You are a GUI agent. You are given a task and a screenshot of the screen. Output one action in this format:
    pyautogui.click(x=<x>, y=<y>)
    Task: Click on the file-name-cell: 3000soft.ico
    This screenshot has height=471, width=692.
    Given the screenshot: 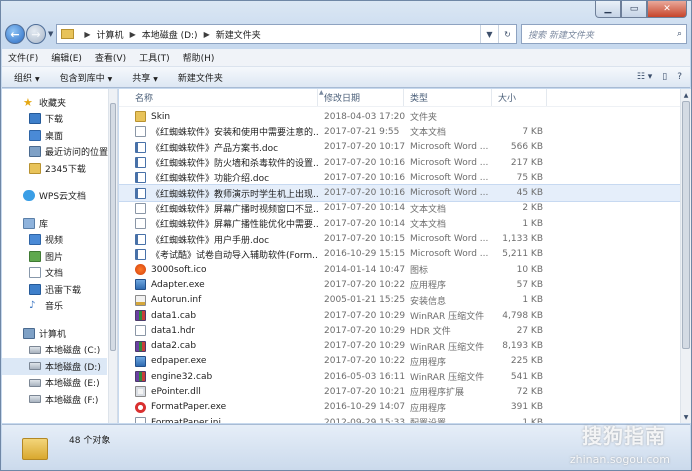 What is the action you would take?
    pyautogui.click(x=218, y=270)
    